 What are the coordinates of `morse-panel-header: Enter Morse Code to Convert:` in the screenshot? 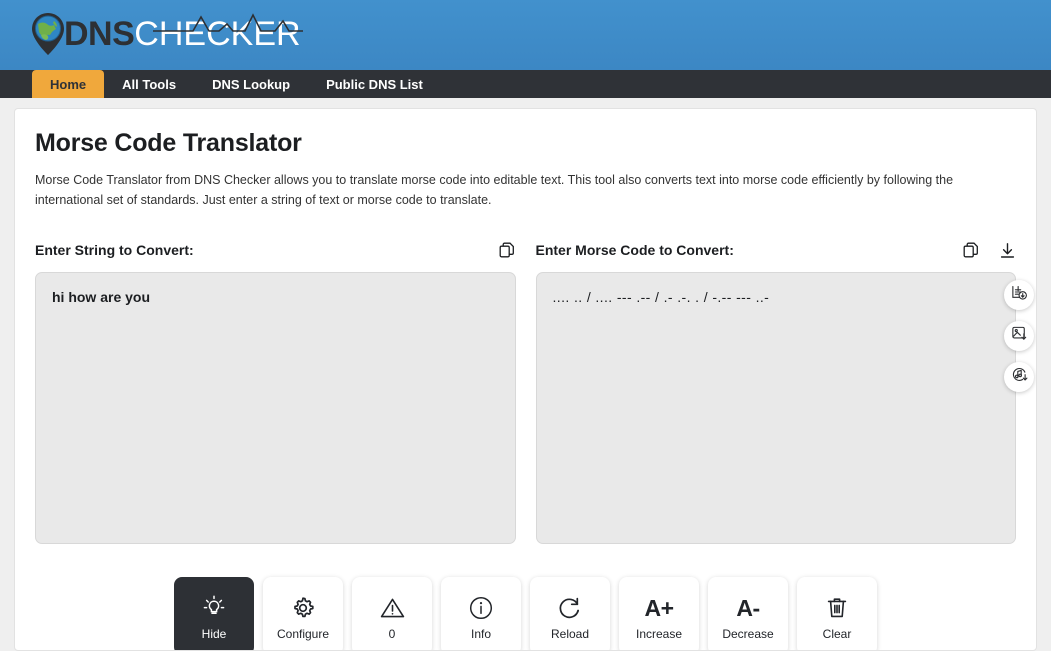 It's located at (776, 250).